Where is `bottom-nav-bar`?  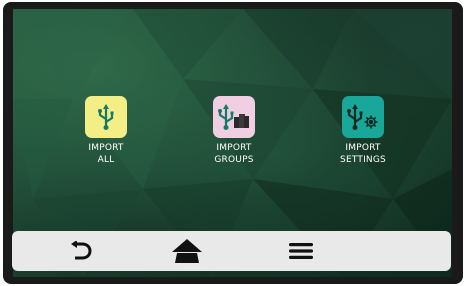 bottom-nav-bar is located at coordinates (231, 251).